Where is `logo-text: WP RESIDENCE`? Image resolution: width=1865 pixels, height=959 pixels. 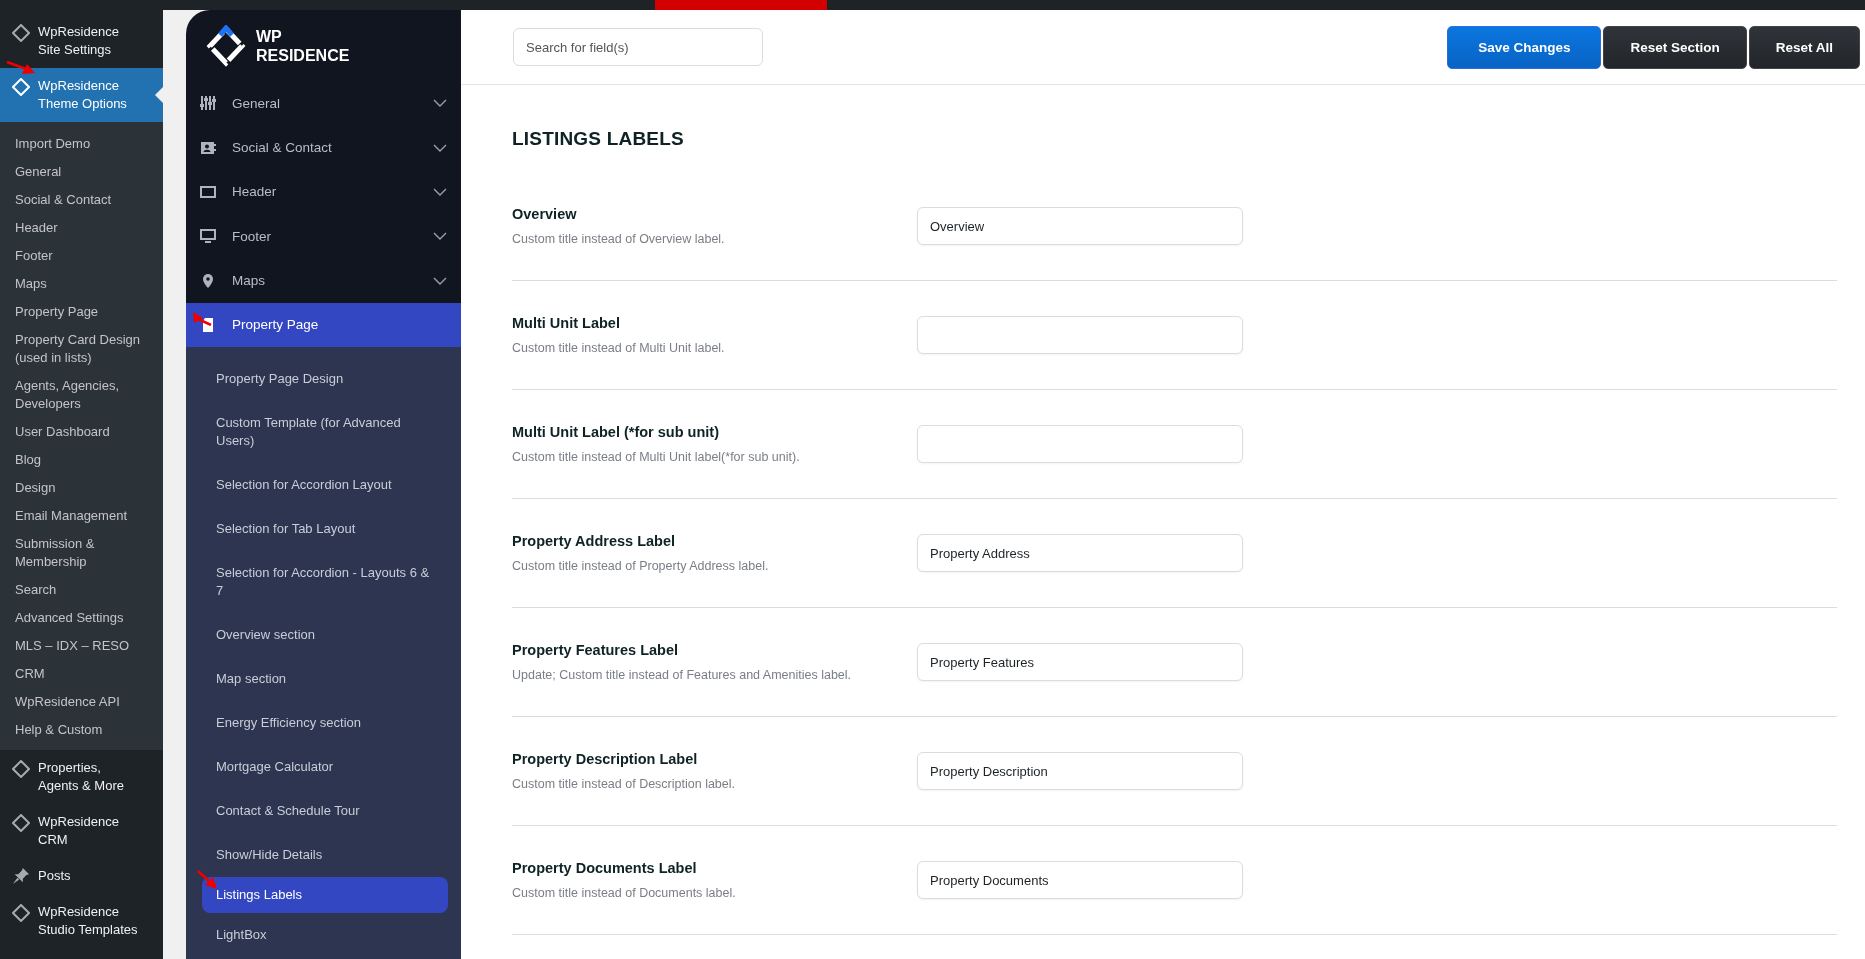
logo-text: WP RESIDENCE is located at coordinates (303, 45).